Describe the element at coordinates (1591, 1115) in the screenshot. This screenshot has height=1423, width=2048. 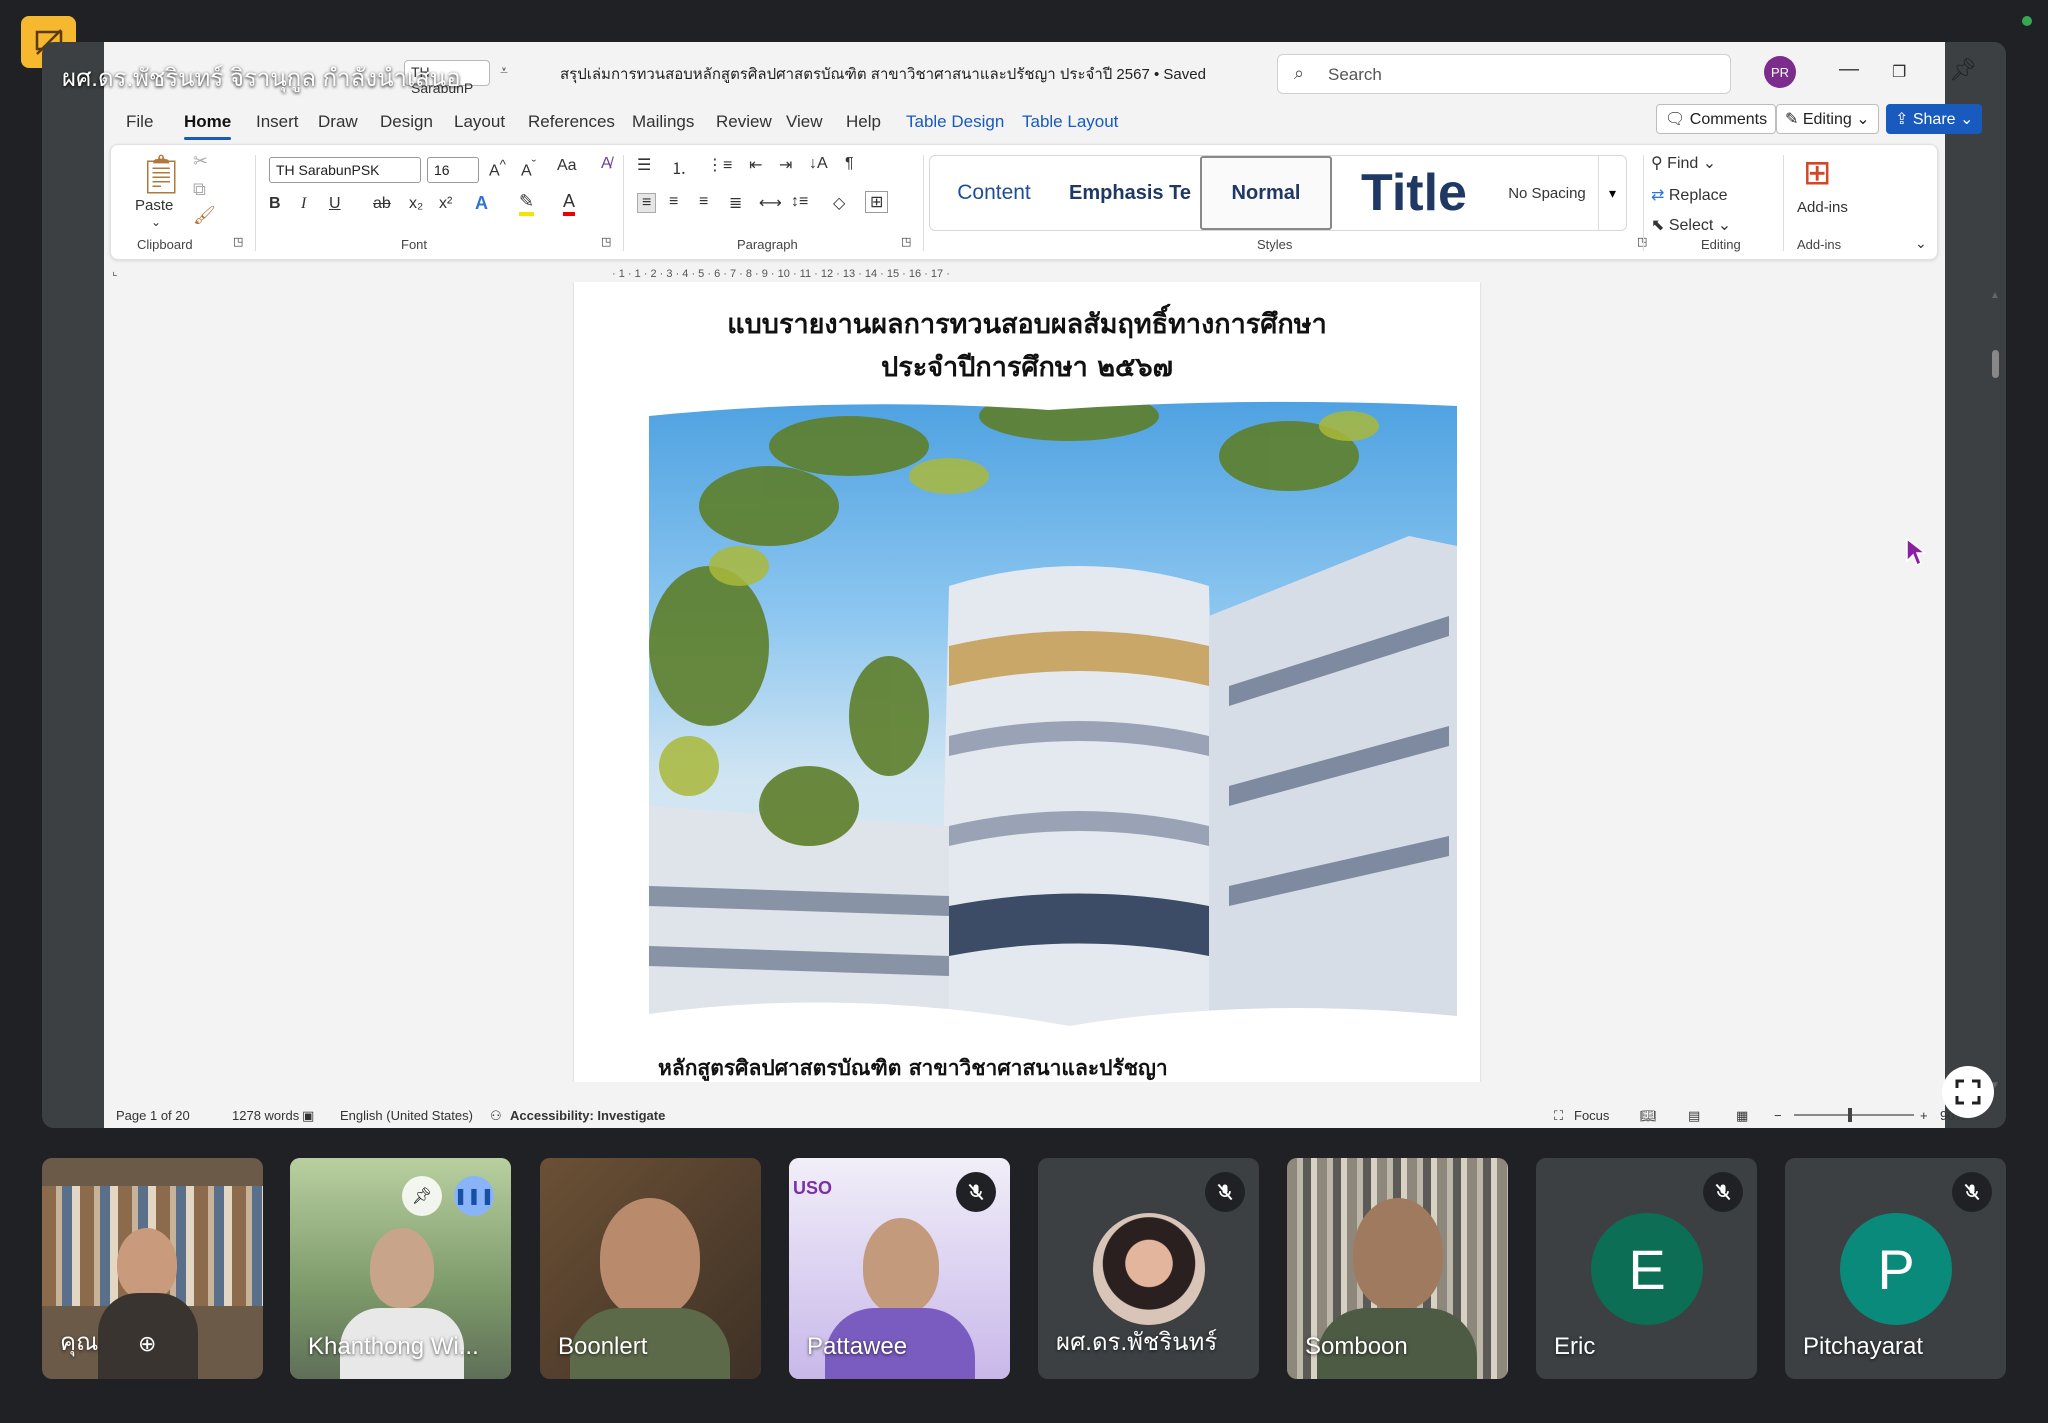
I see `focus-button: Focus` at that location.